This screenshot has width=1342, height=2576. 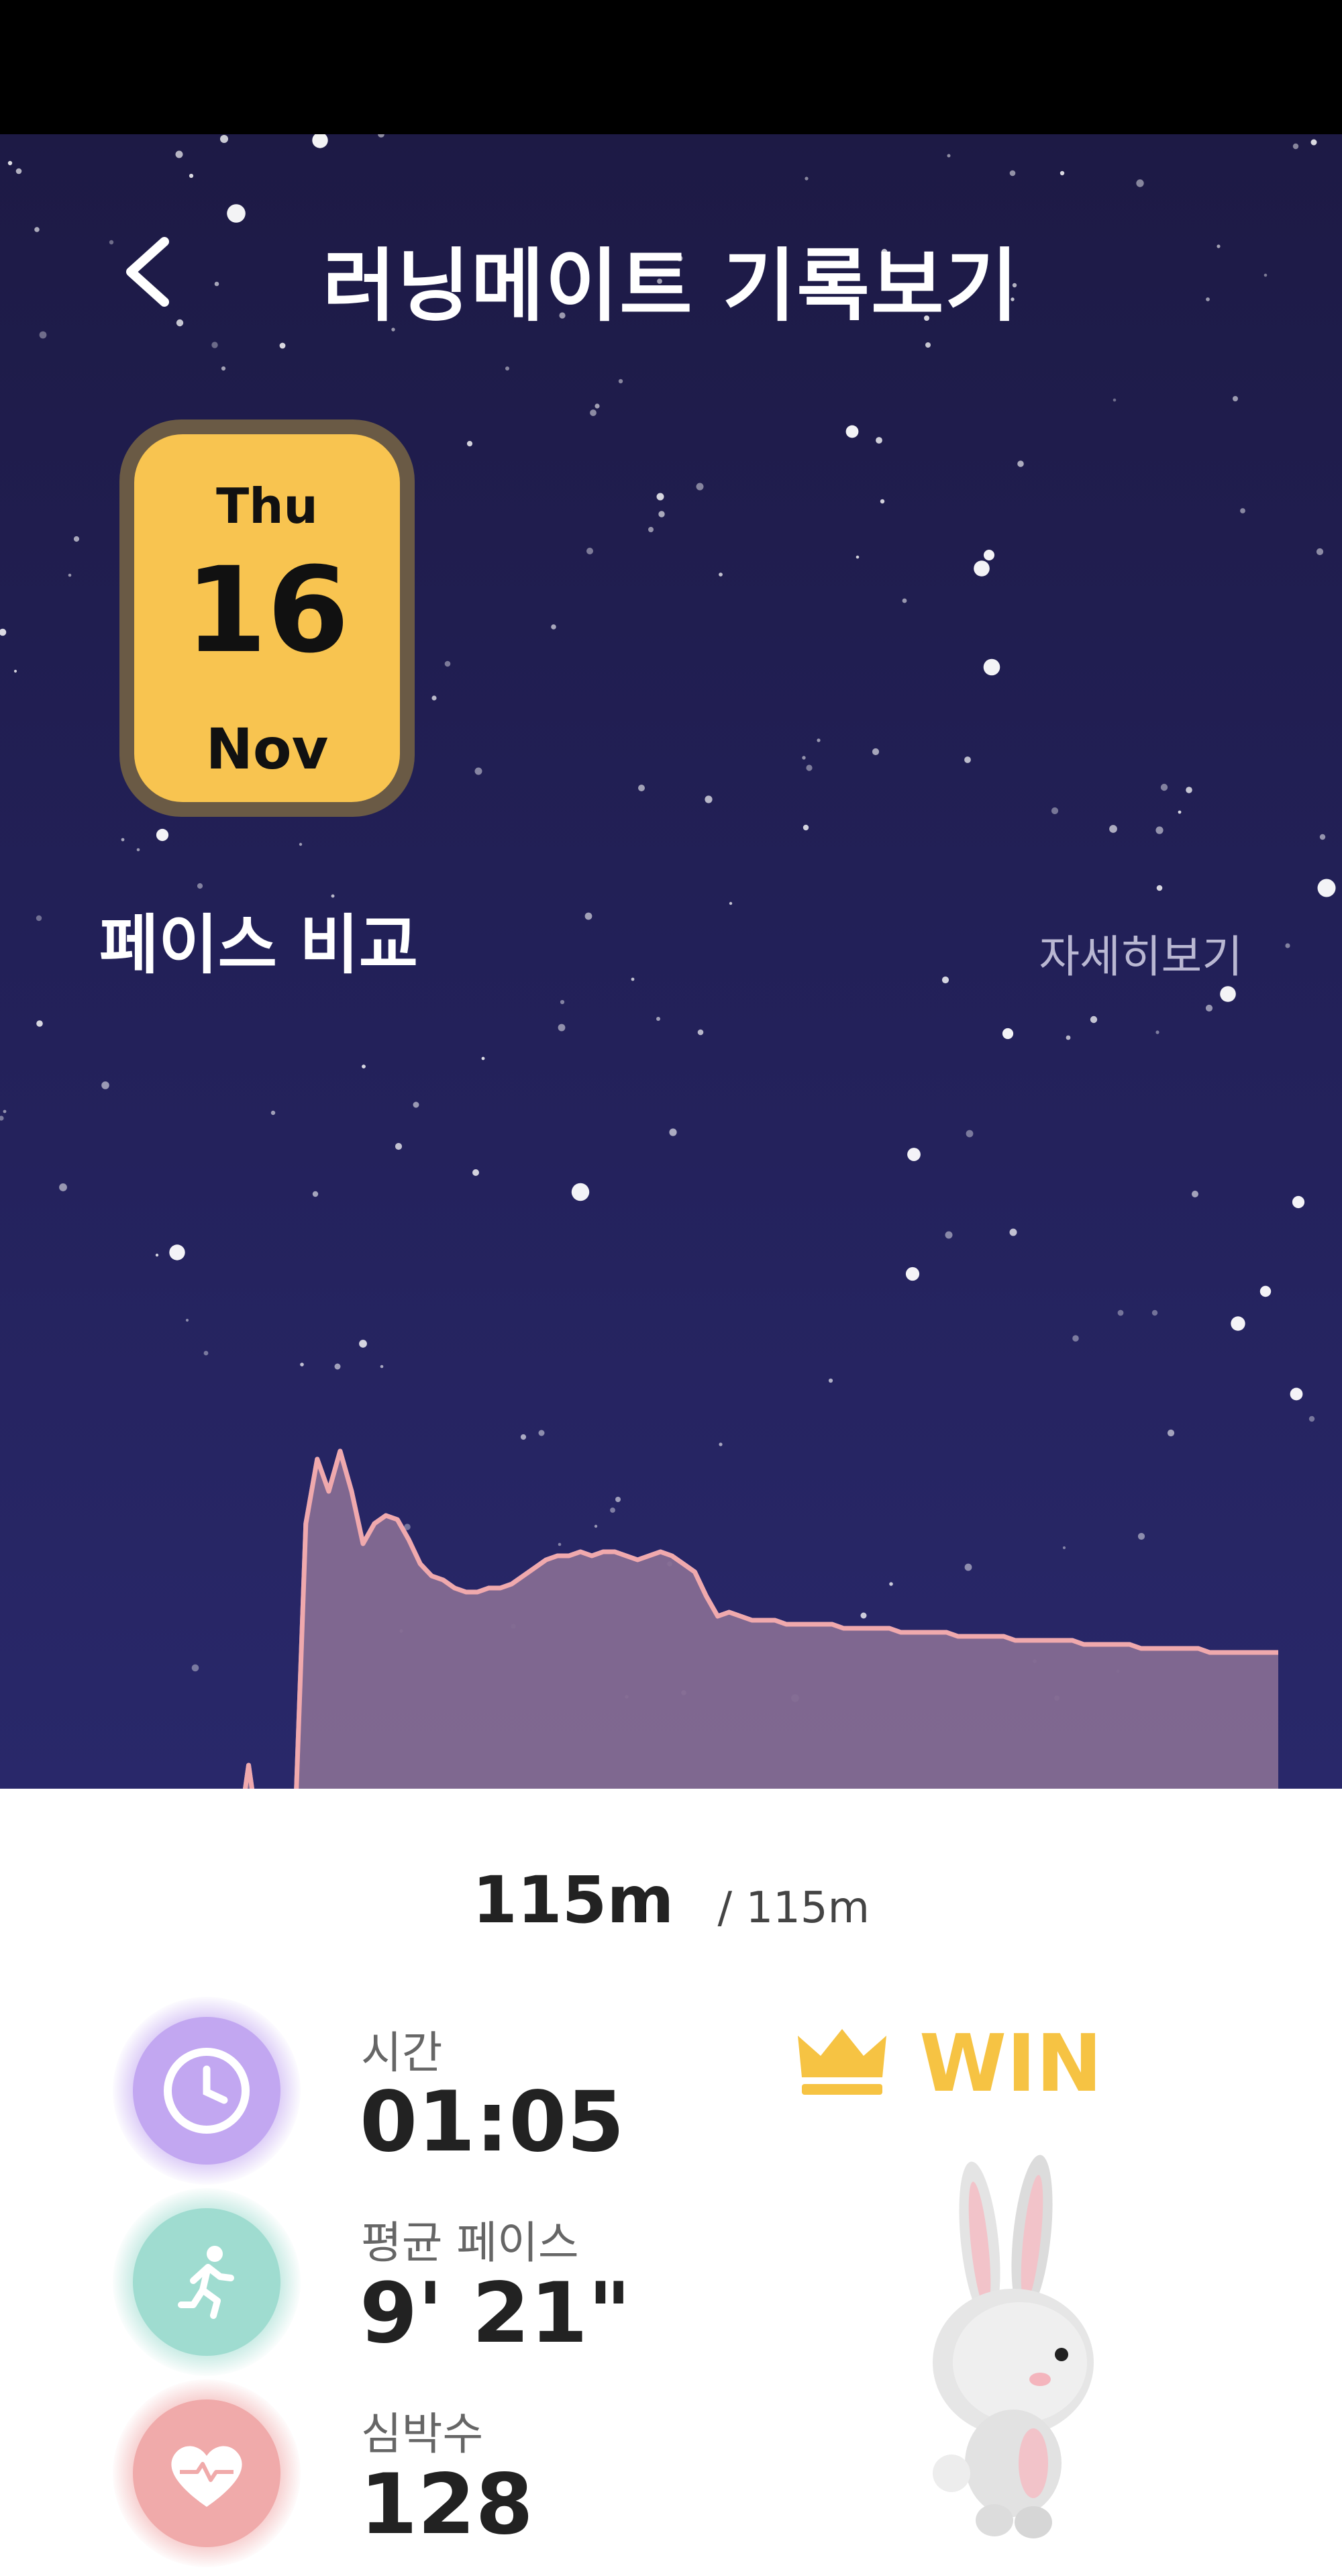 I want to click on heart-rate-value: 128, so click(x=447, y=2505).